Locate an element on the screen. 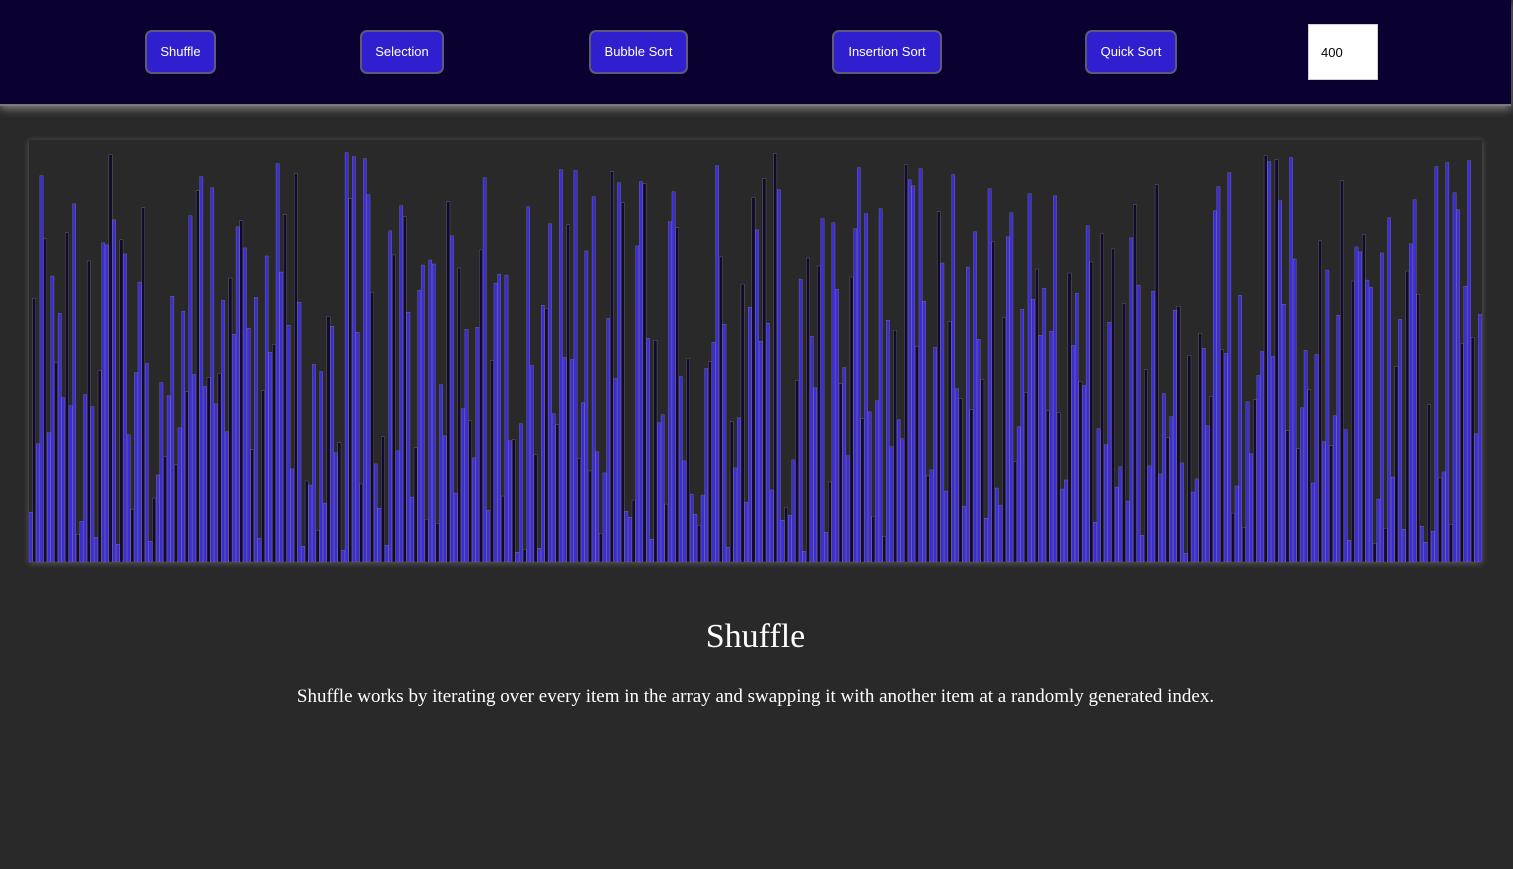  insertion-sort-button: Insertion Sort is located at coordinates (887, 52).